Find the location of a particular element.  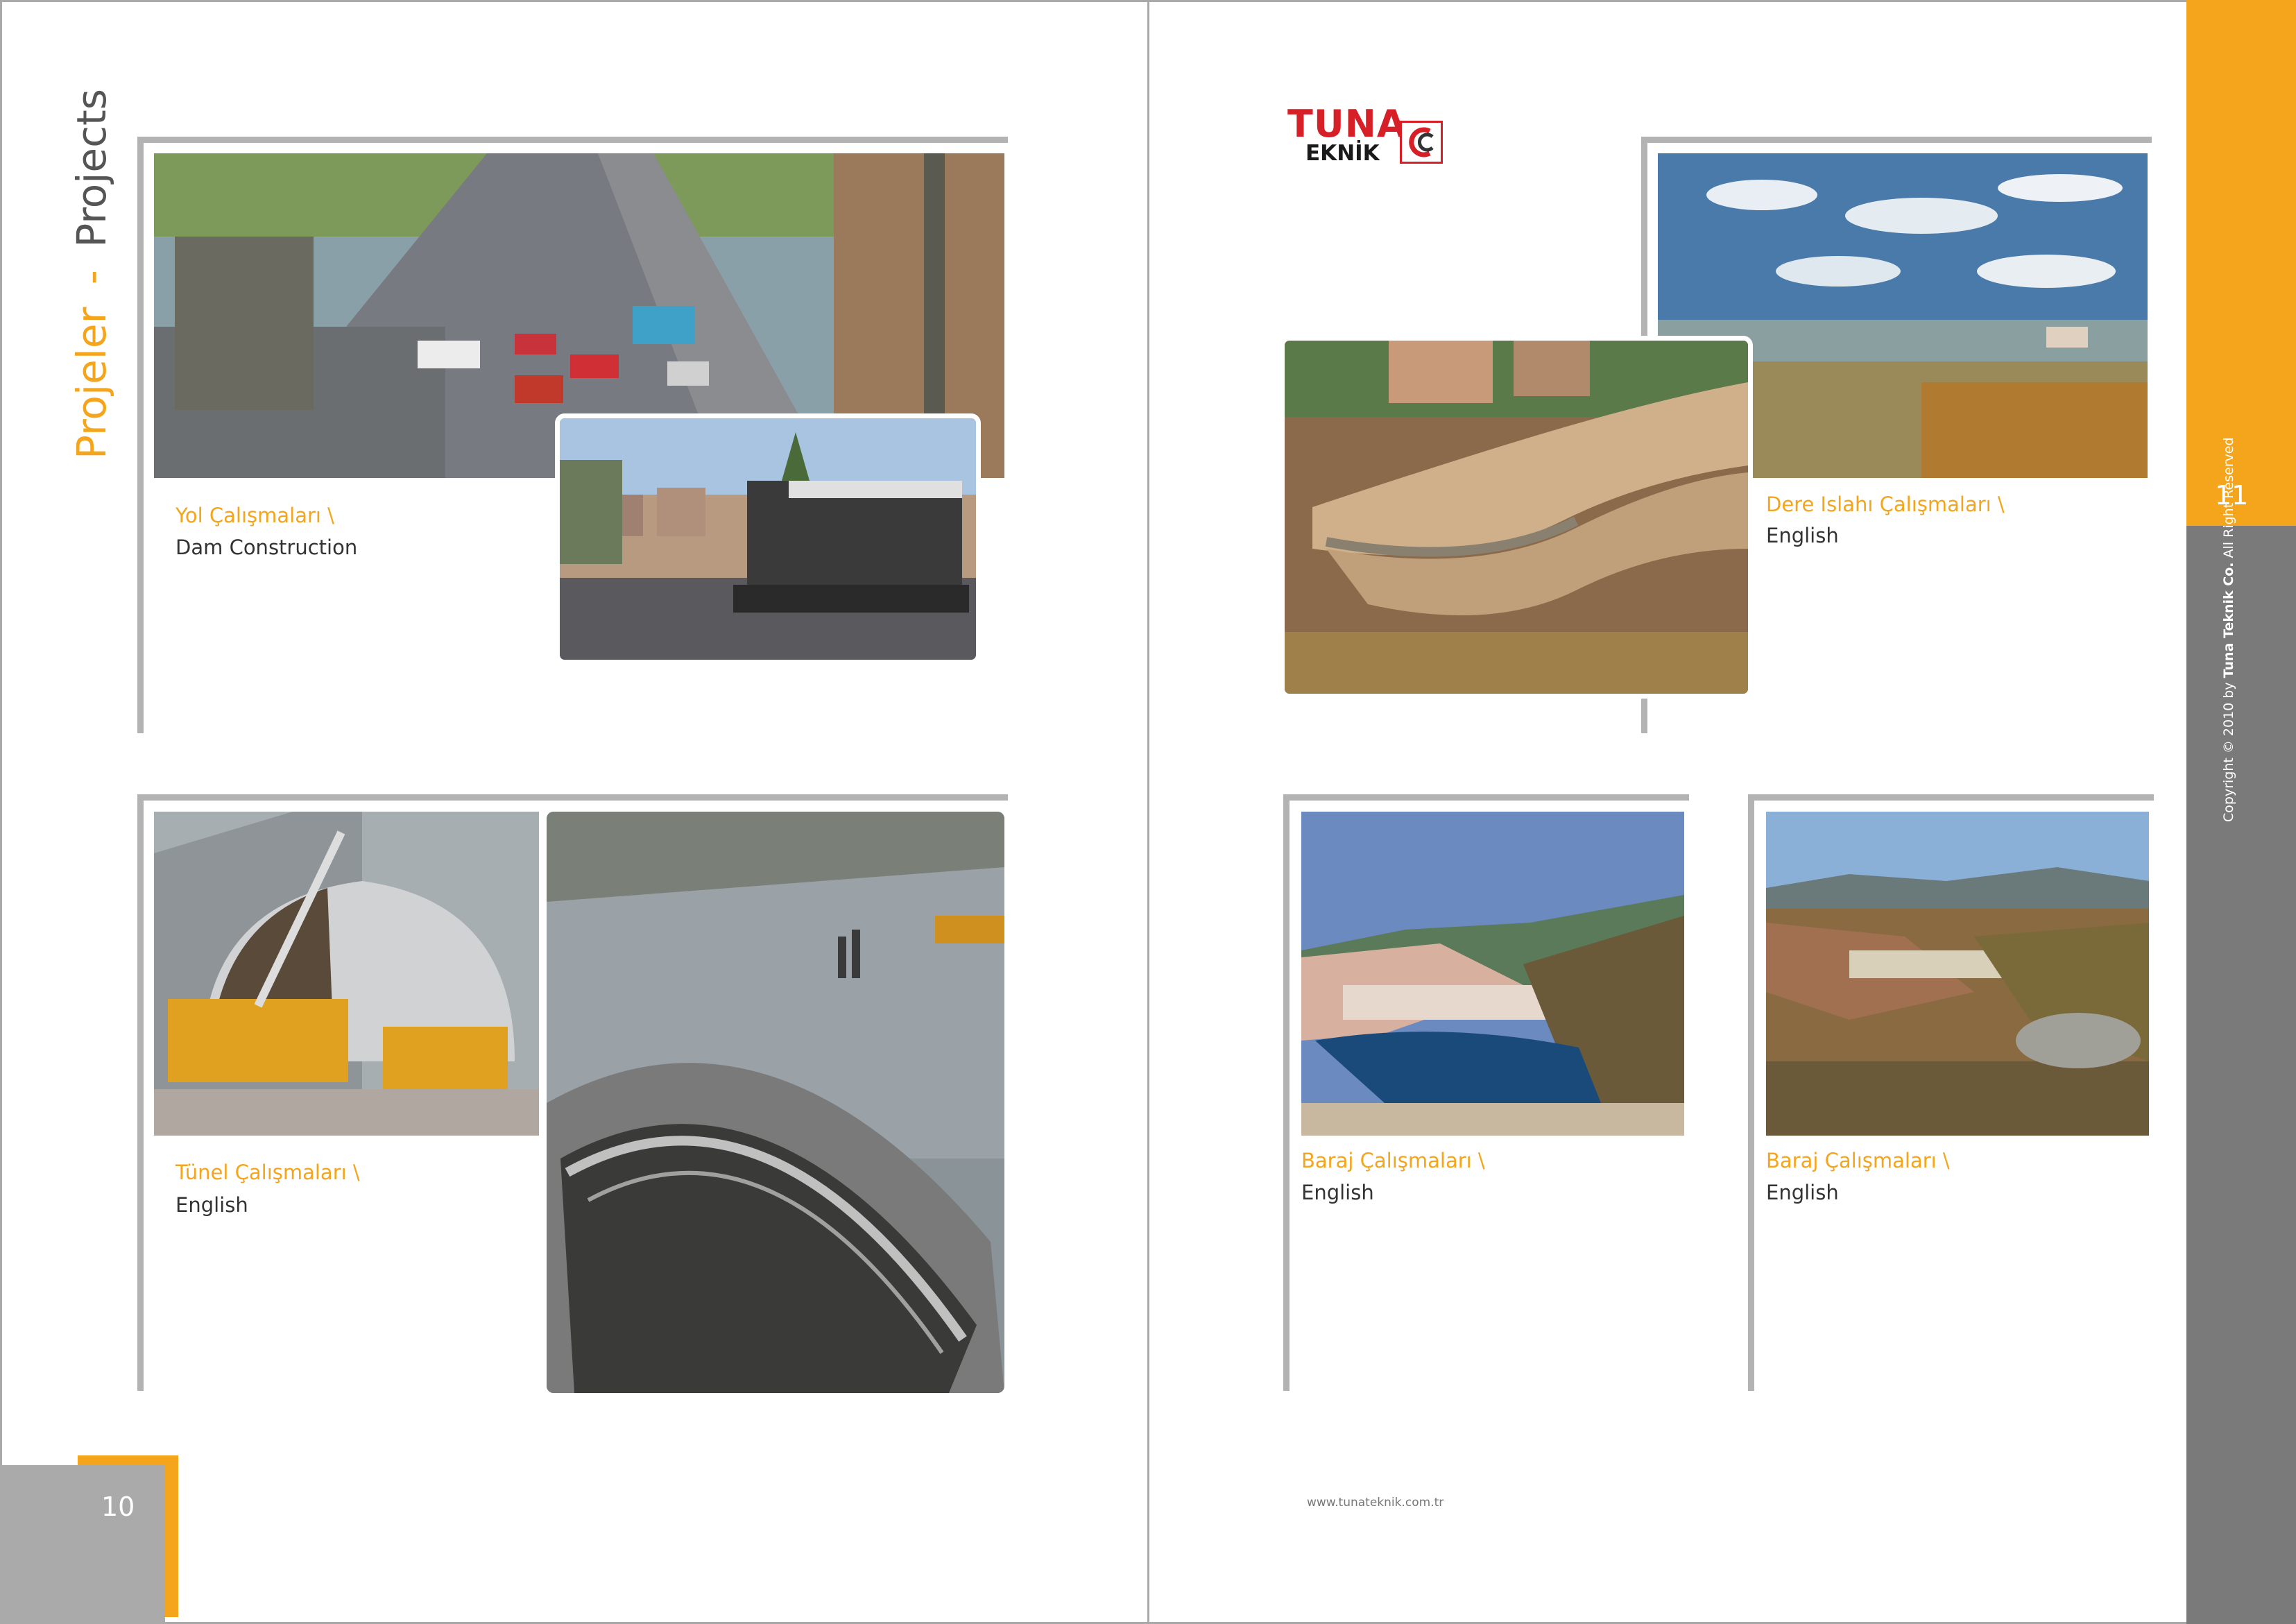

section-dam2-bracket-left is located at coordinates (1751, 1092).